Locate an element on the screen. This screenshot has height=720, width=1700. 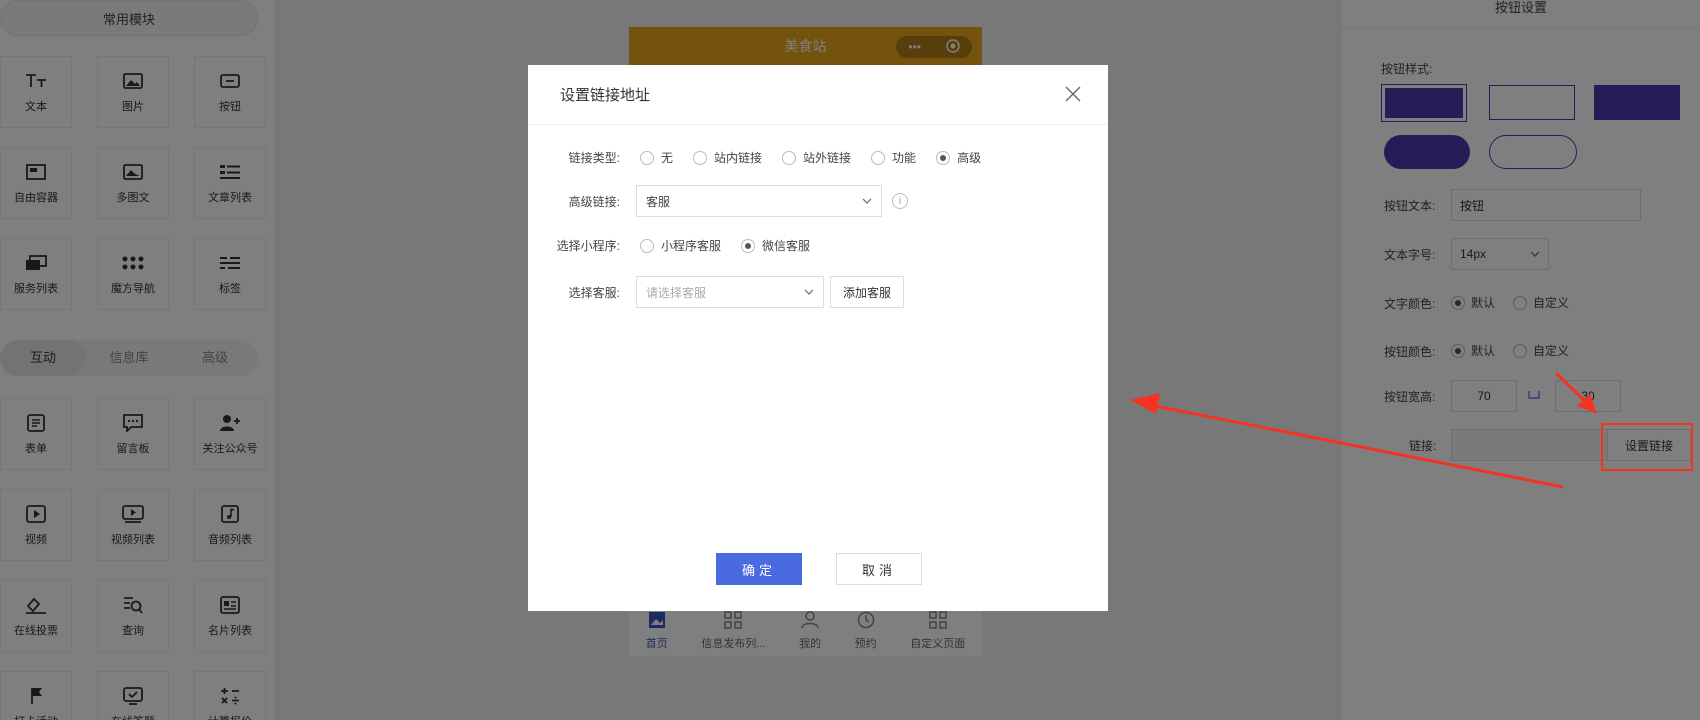
link-type-option: 高级 is located at coordinates (958, 157).